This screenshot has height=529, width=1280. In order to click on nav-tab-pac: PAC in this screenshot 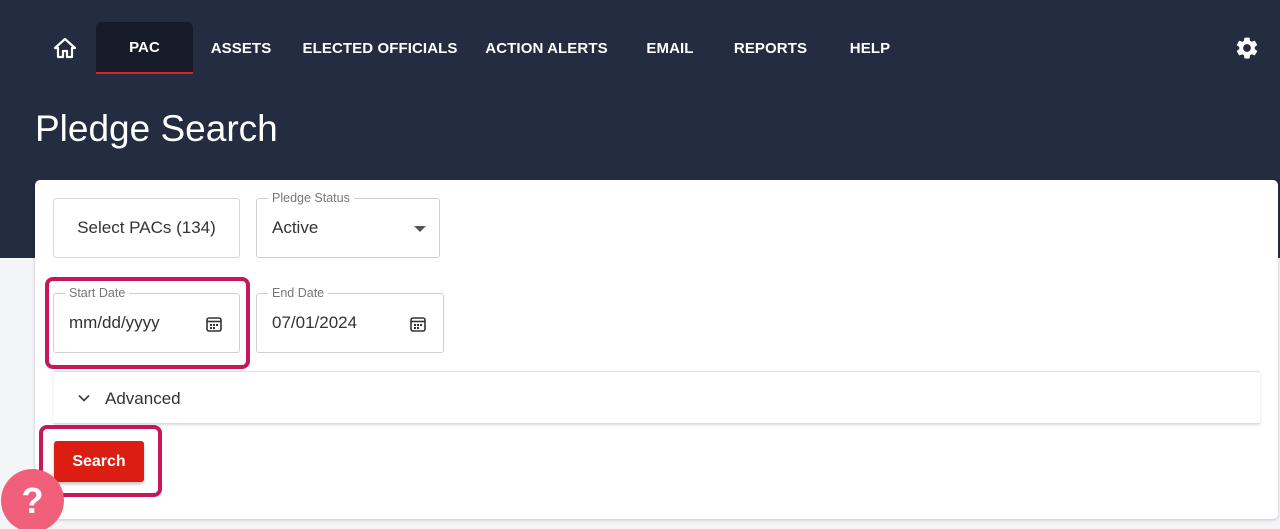, I will do `click(144, 48)`.